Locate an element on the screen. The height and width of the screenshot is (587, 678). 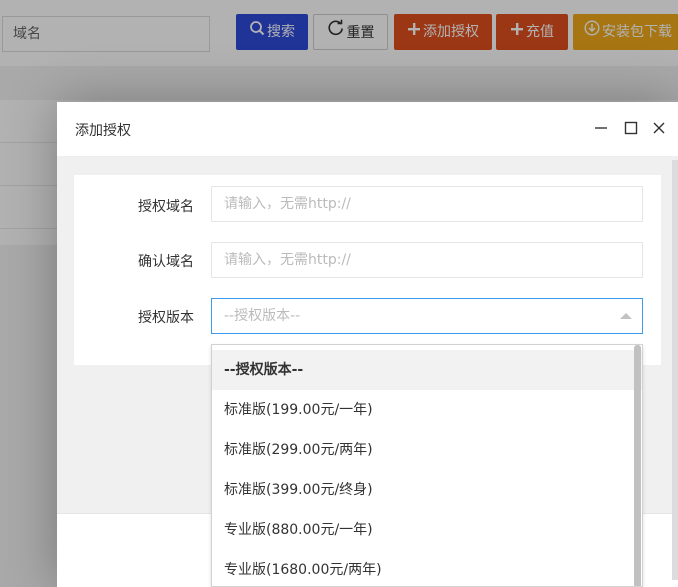
domain-label: 授权域名 is located at coordinates (166, 207).